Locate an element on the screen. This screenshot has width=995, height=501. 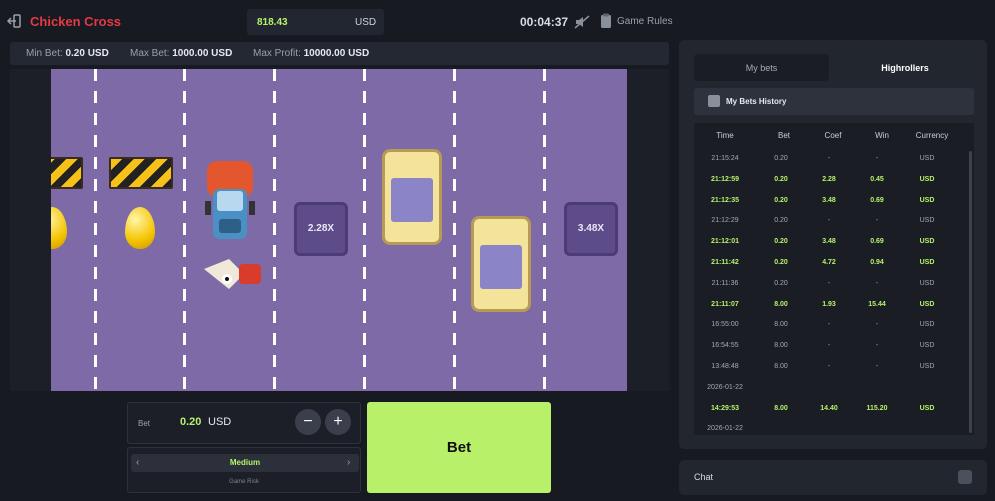
cell-coef: 14.40 is located at coordinates (829, 408).